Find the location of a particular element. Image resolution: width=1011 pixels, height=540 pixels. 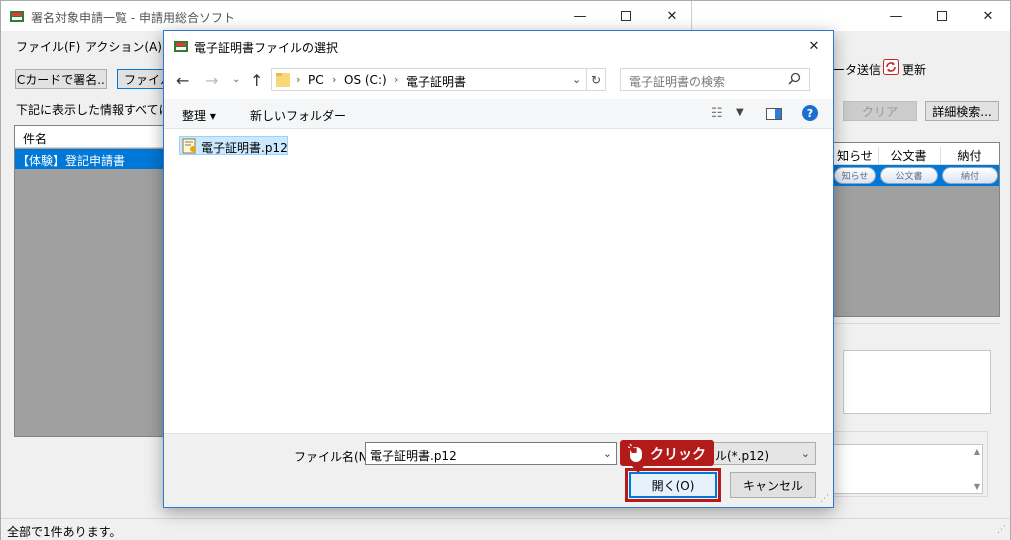

folder-icon is located at coordinates (283, 79).